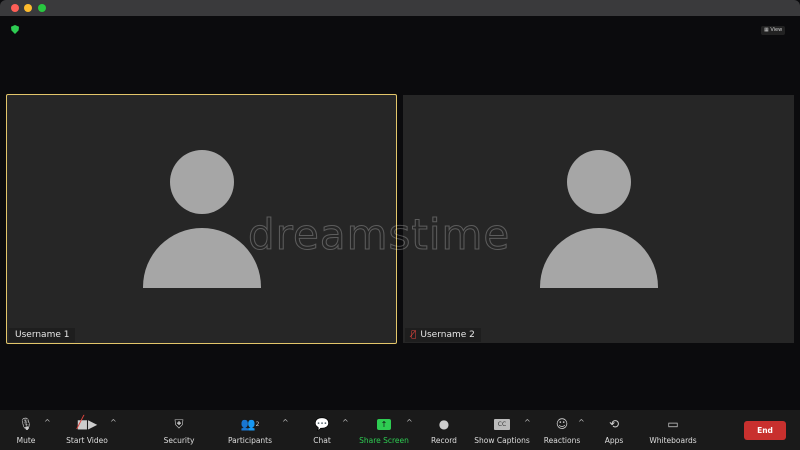  Describe the element at coordinates (614, 440) in the screenshot. I see `apps-label: Apps` at that location.